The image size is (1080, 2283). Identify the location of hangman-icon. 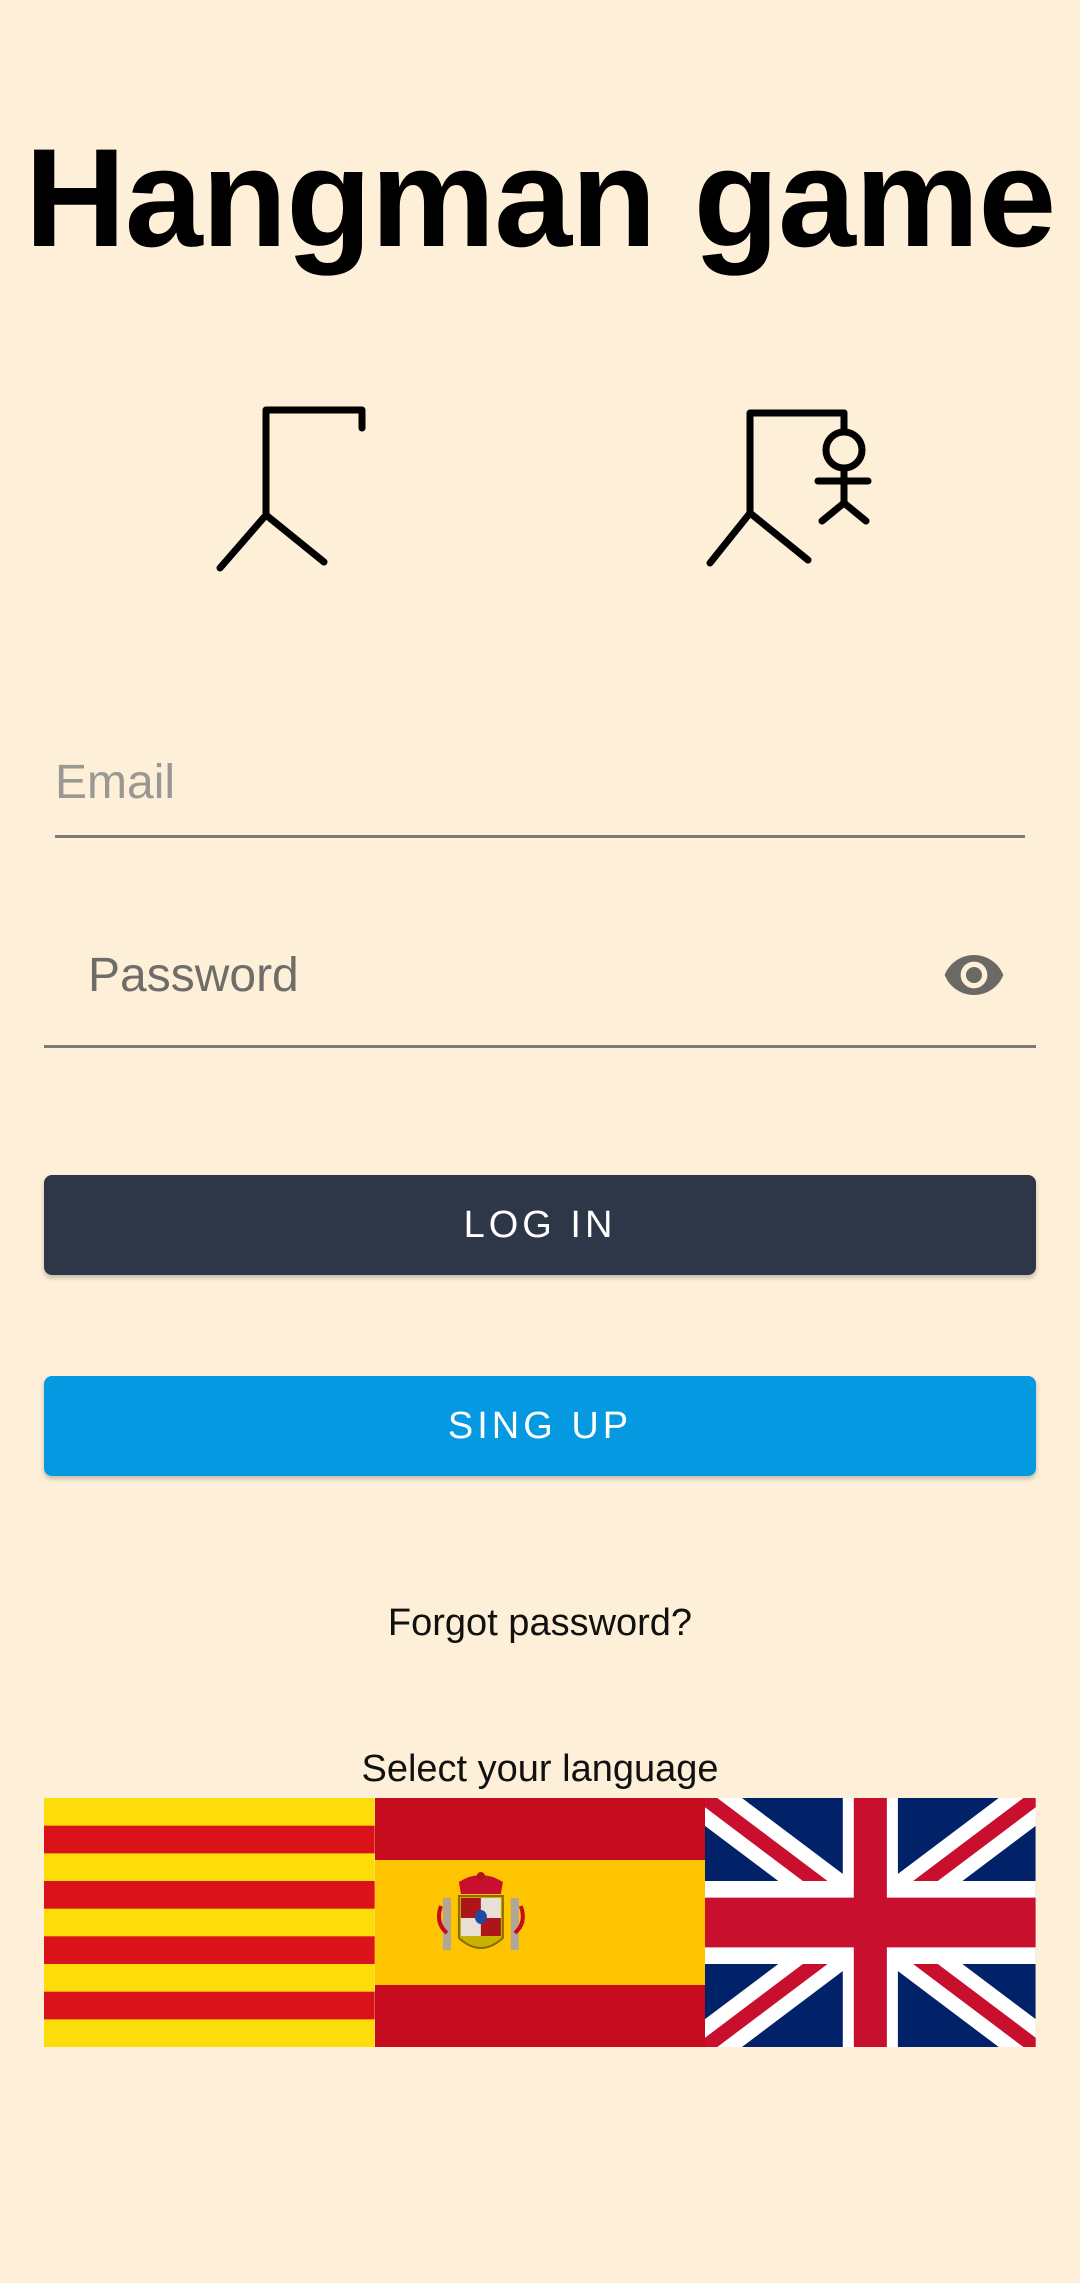
(789, 488).